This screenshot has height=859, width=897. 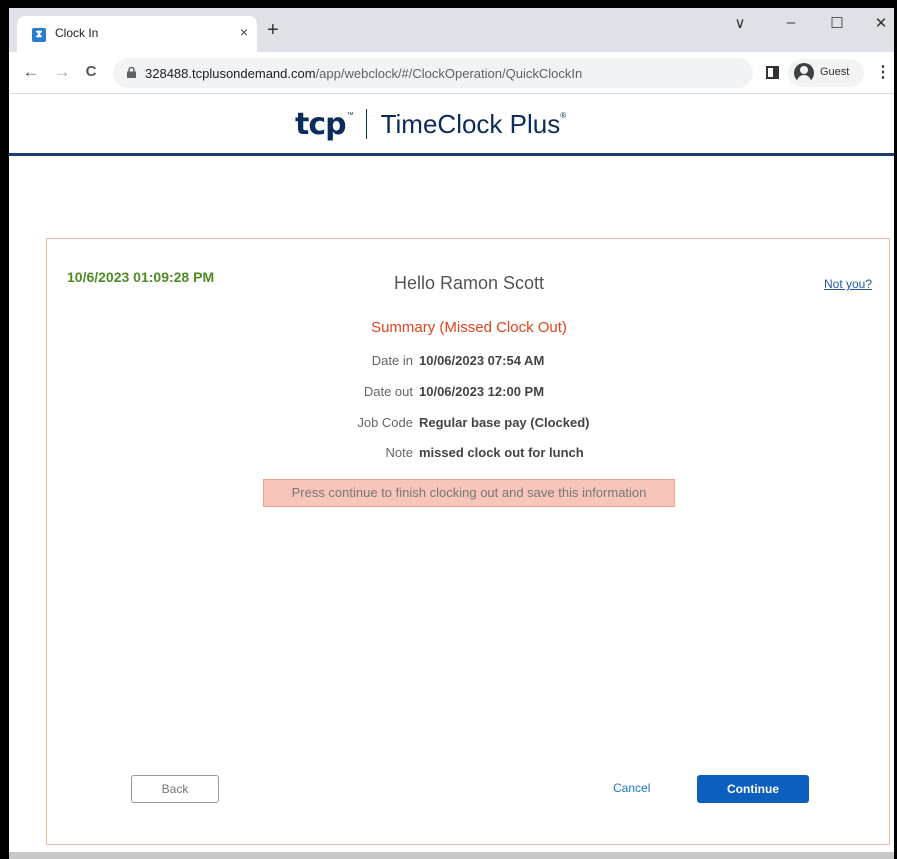 I want to click on greeting: Hello Ramon Scott, so click(x=469, y=283).